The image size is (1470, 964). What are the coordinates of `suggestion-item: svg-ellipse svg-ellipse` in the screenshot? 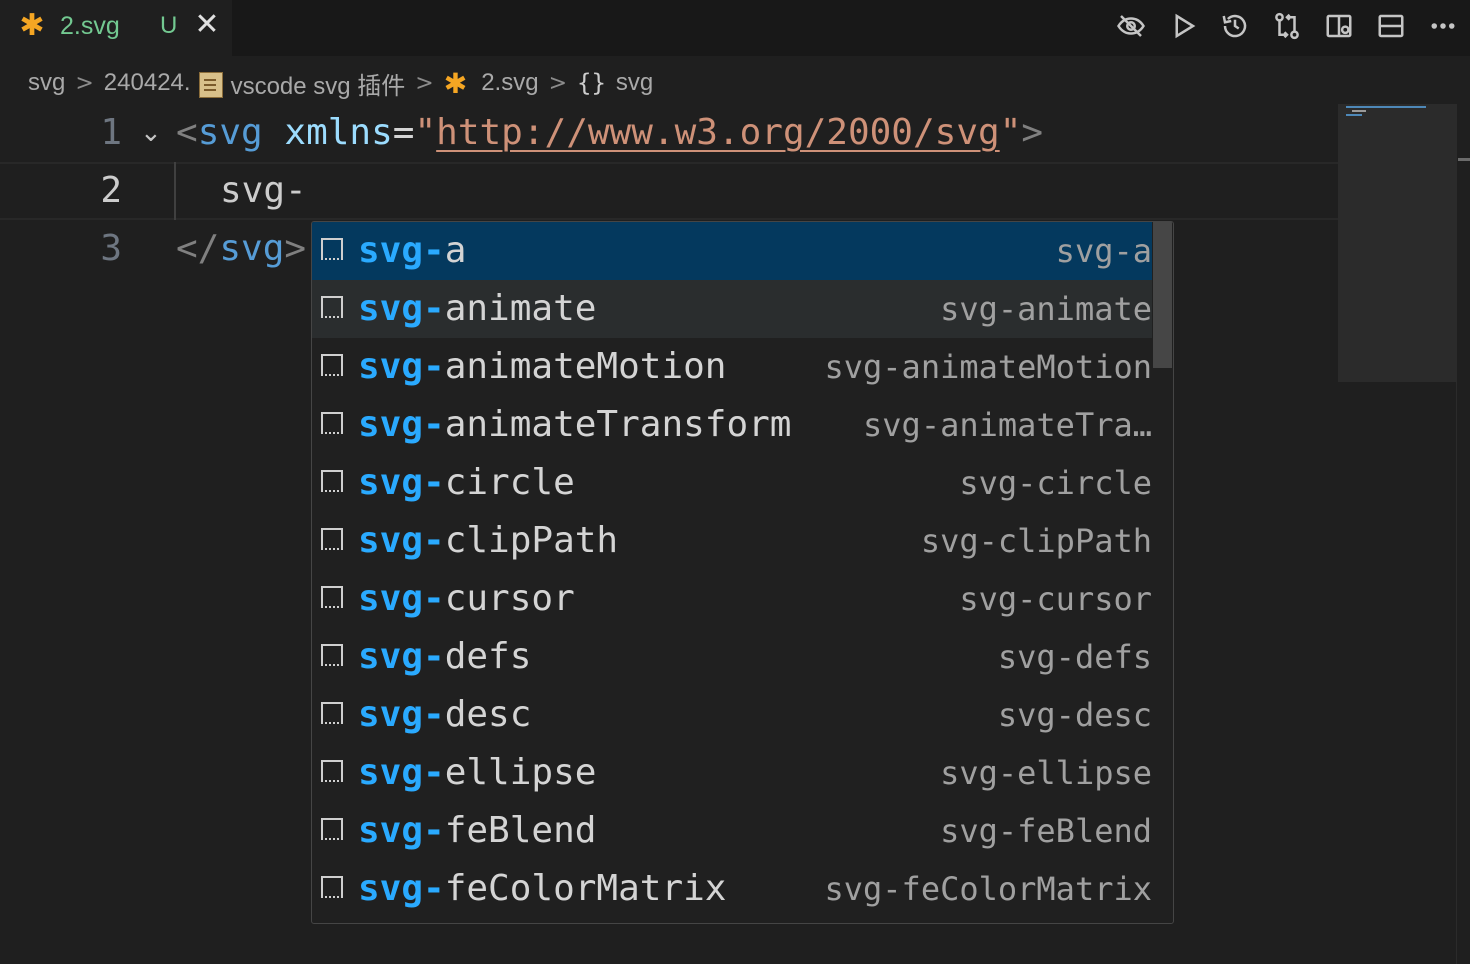 It's located at (732, 773).